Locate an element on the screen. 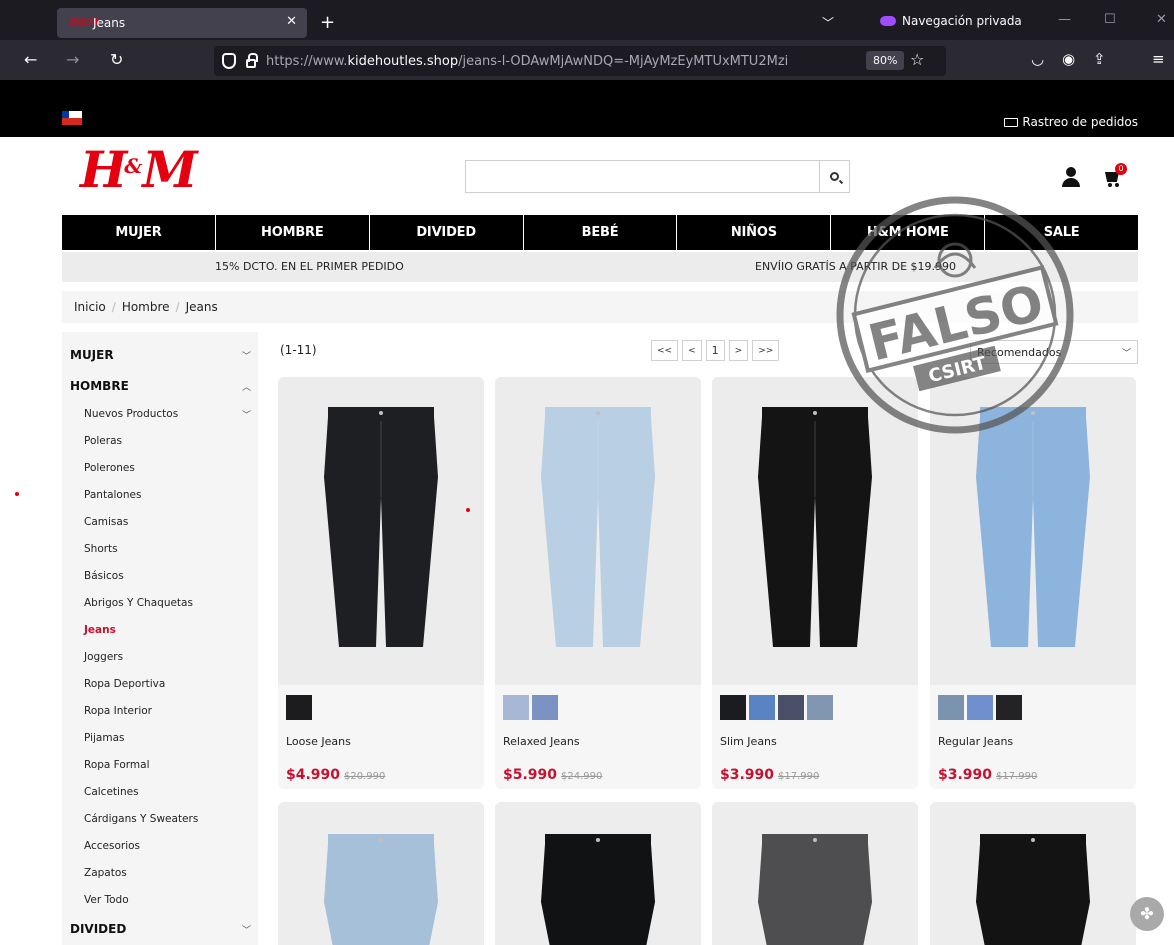  first-page-button: << is located at coordinates (665, 350).